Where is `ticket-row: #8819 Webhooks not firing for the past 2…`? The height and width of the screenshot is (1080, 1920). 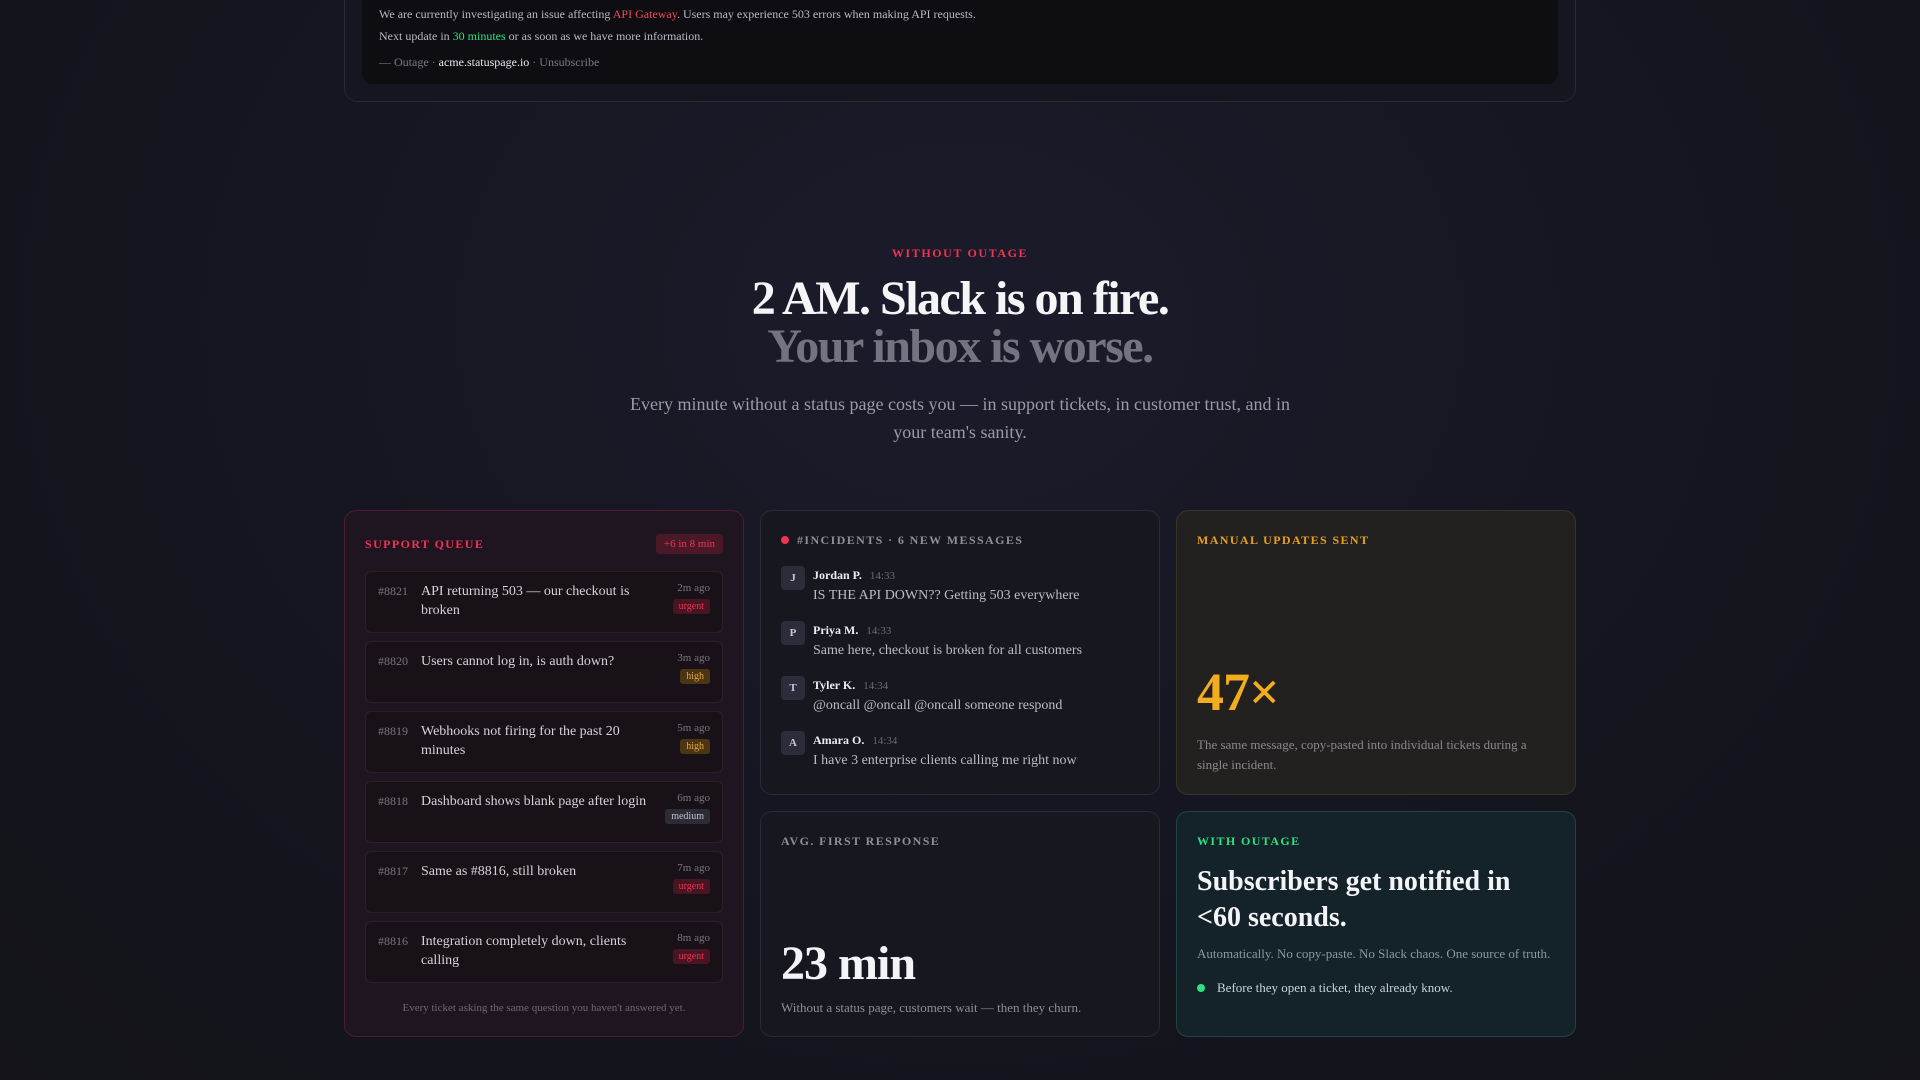
ticket-row: #8819 Webhooks not firing for the past 2… is located at coordinates (544, 742).